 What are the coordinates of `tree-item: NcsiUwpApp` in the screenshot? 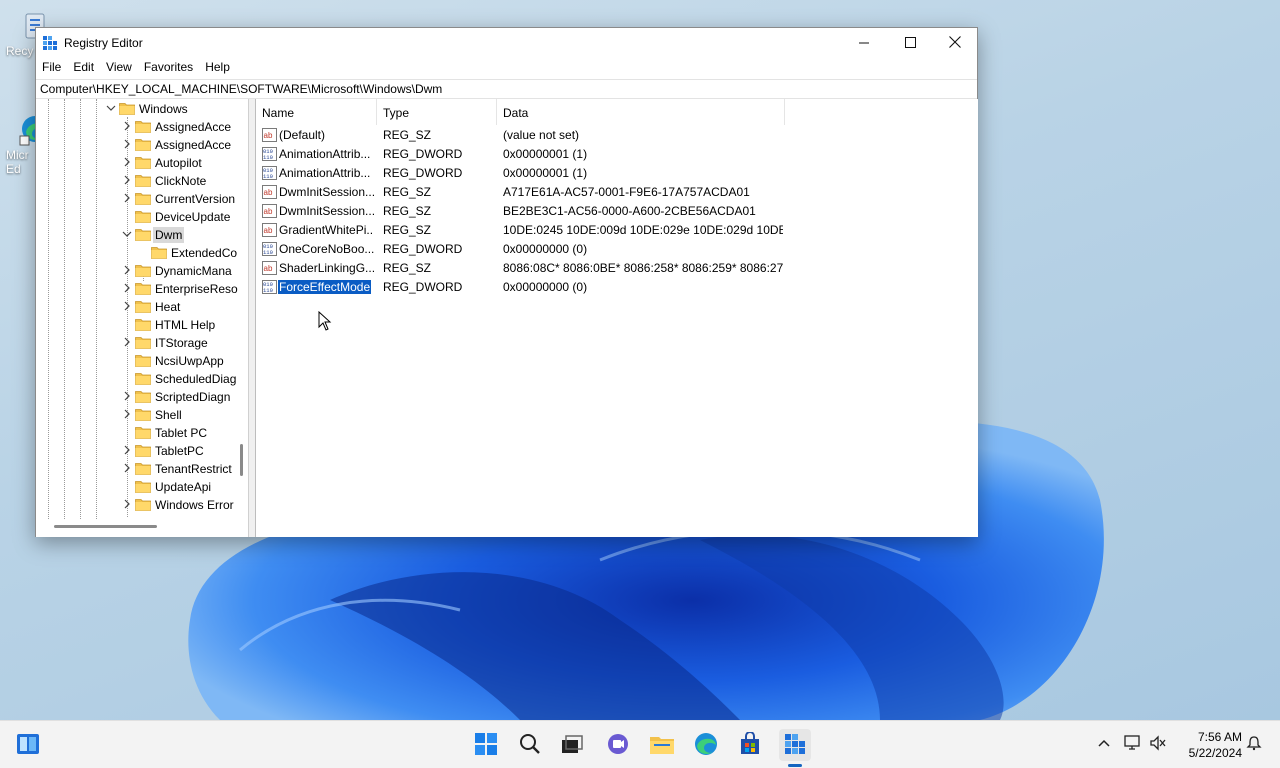 It's located at (142, 361).